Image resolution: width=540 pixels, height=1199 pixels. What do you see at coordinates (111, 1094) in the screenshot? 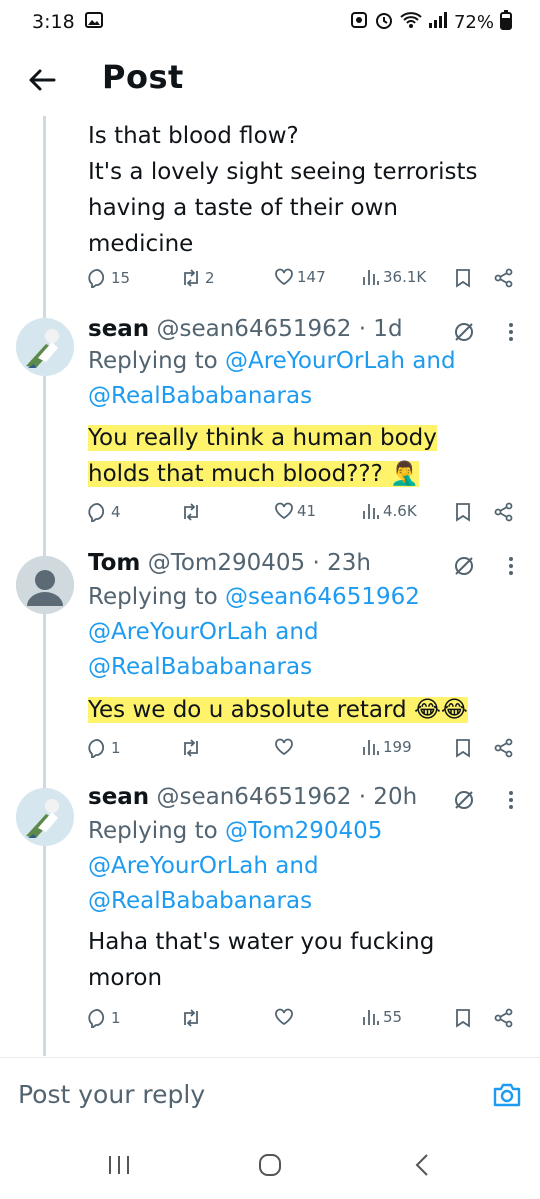
I see `reply-input: Post your reply` at bounding box center [111, 1094].